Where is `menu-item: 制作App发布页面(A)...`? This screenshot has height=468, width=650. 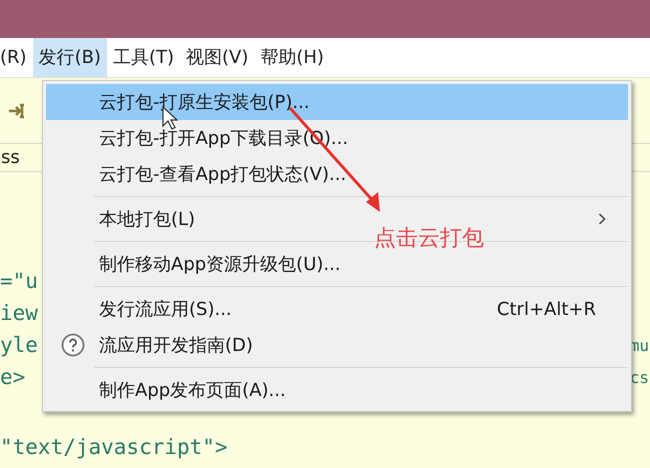
menu-item: 制作App发布页面(A)... is located at coordinates (337, 390).